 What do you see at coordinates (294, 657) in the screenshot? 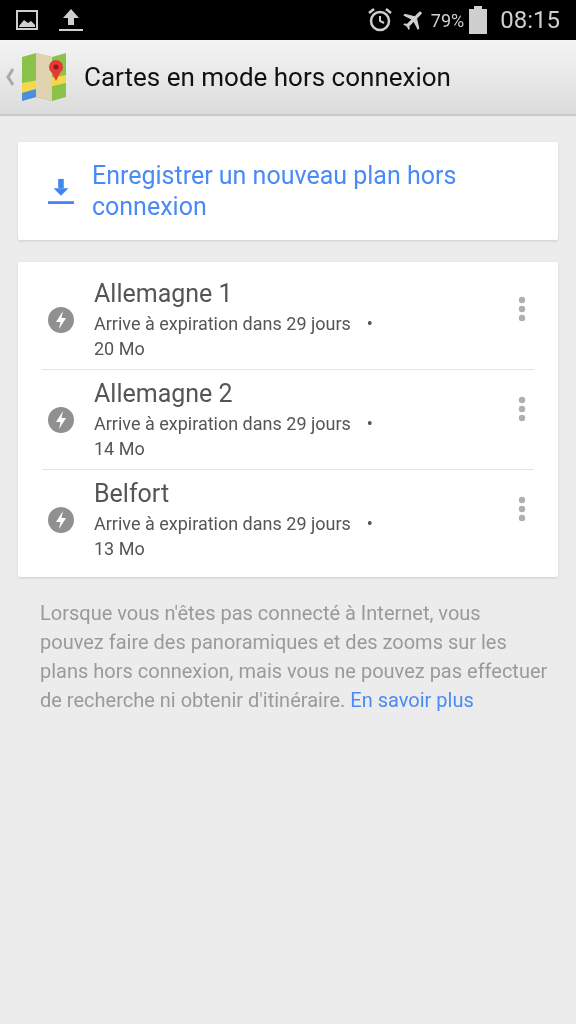
I see `offline-info-text: Lorsque vous n'êtes pas connecté à Internet, vous pouvez faire des panoramiques et des zooms sur les plans hors connexion, mais vous ne pouvez pas effectuer de recherche ni obtenir d'itinéraire. En savoir plus` at bounding box center [294, 657].